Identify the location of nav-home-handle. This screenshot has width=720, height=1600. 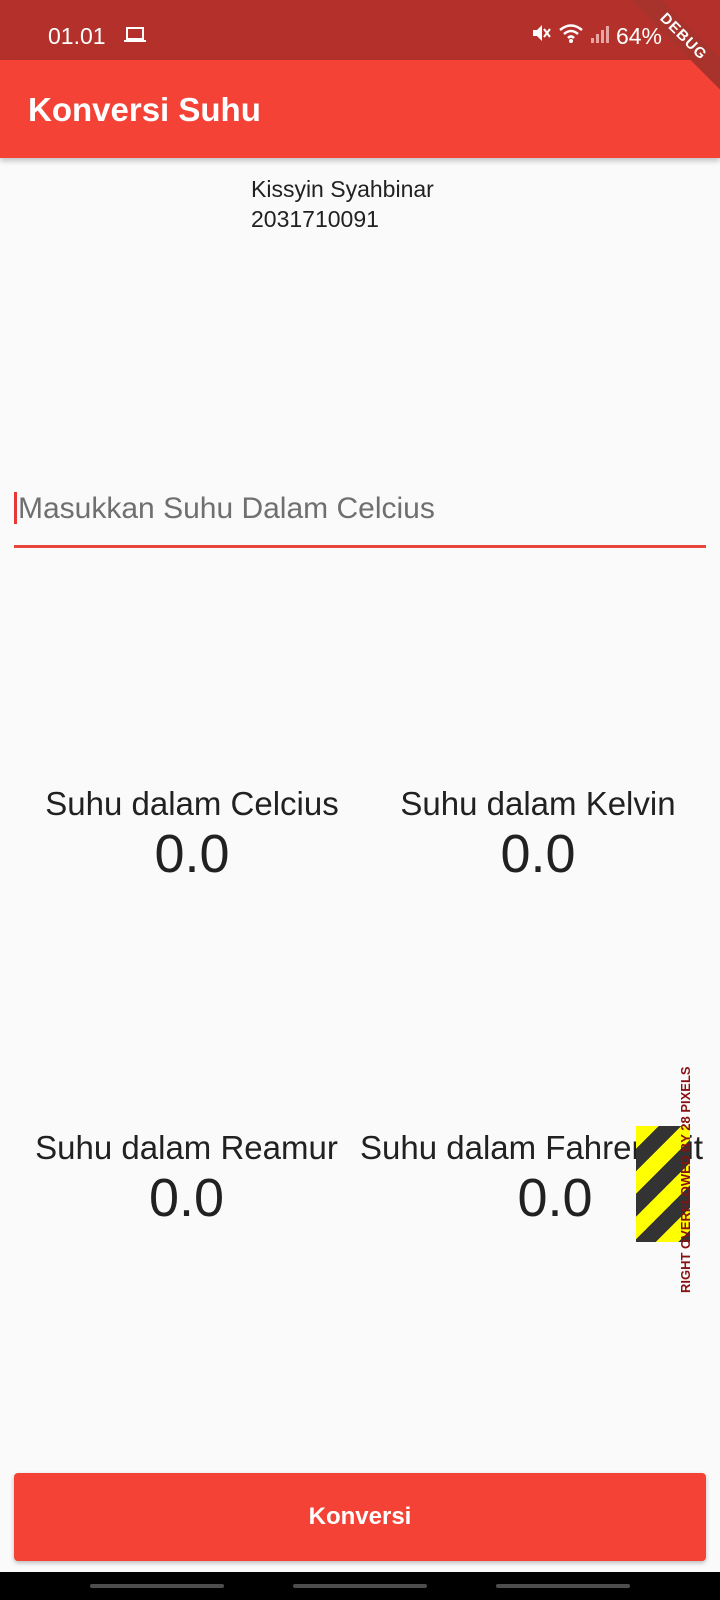
(360, 1586).